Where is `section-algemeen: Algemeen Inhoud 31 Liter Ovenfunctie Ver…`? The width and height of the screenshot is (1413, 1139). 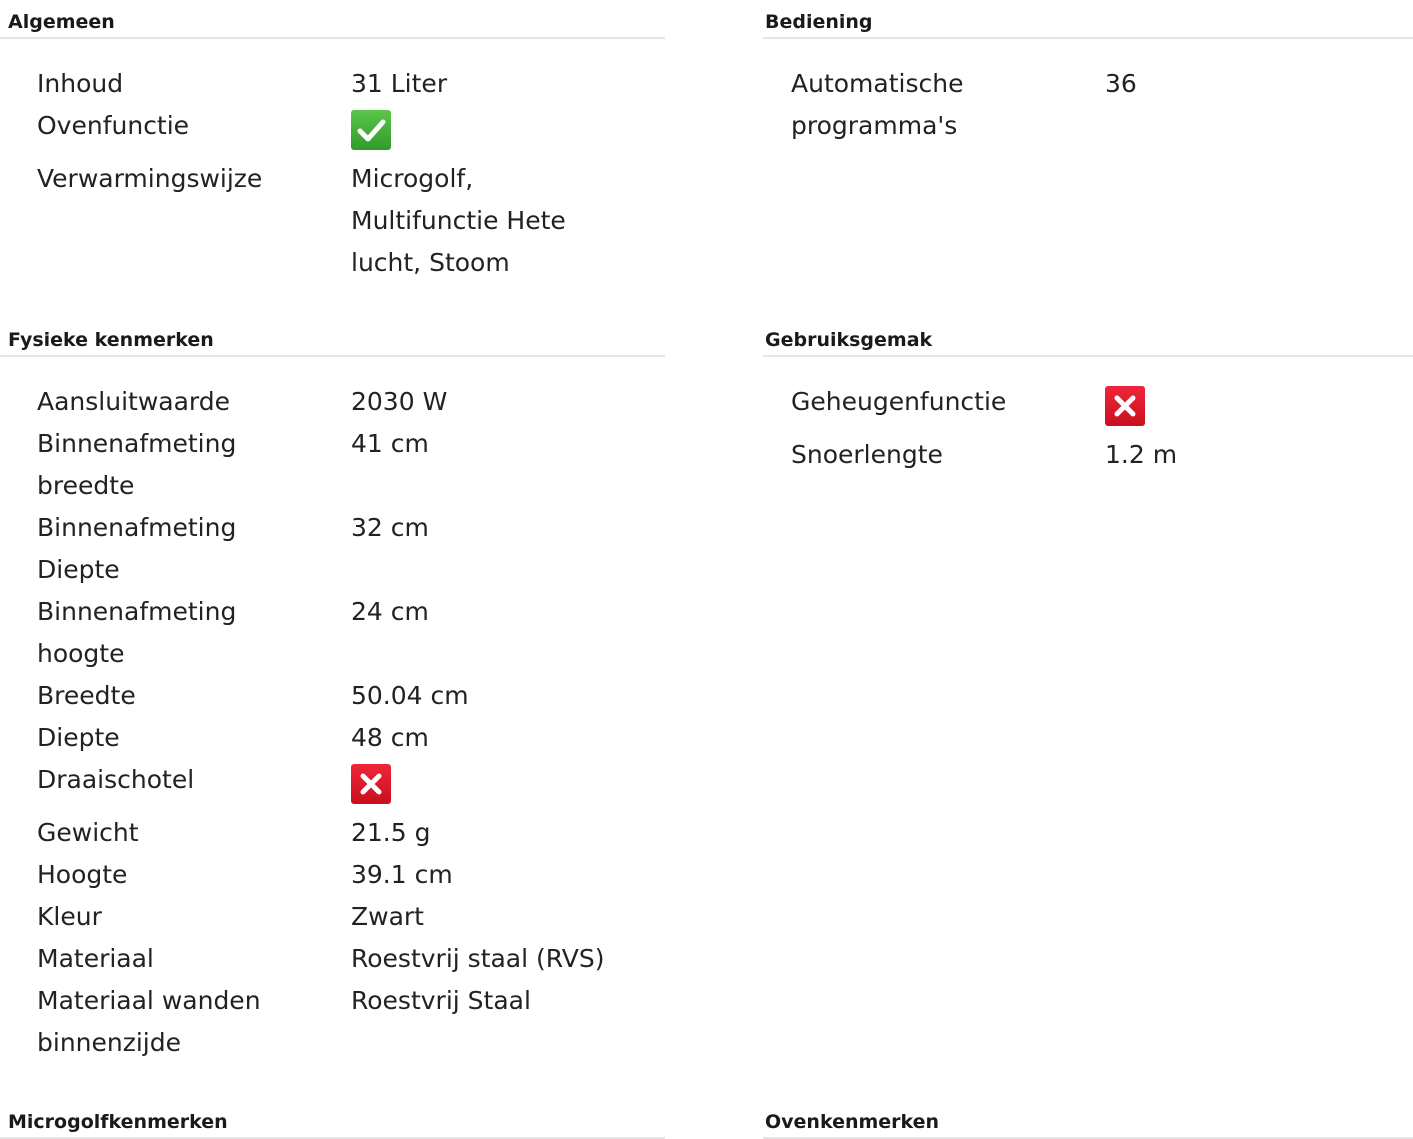
section-algemeen: Algemeen Inhoud 31 Liter Ovenfunctie Ver… is located at coordinates (332, 142).